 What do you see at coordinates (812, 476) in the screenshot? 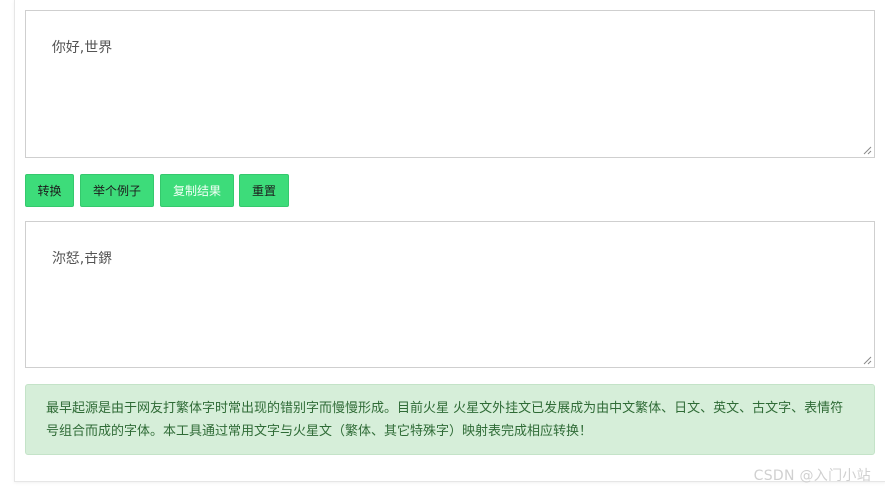
I see `watermark: CSDN @入门小站` at bounding box center [812, 476].